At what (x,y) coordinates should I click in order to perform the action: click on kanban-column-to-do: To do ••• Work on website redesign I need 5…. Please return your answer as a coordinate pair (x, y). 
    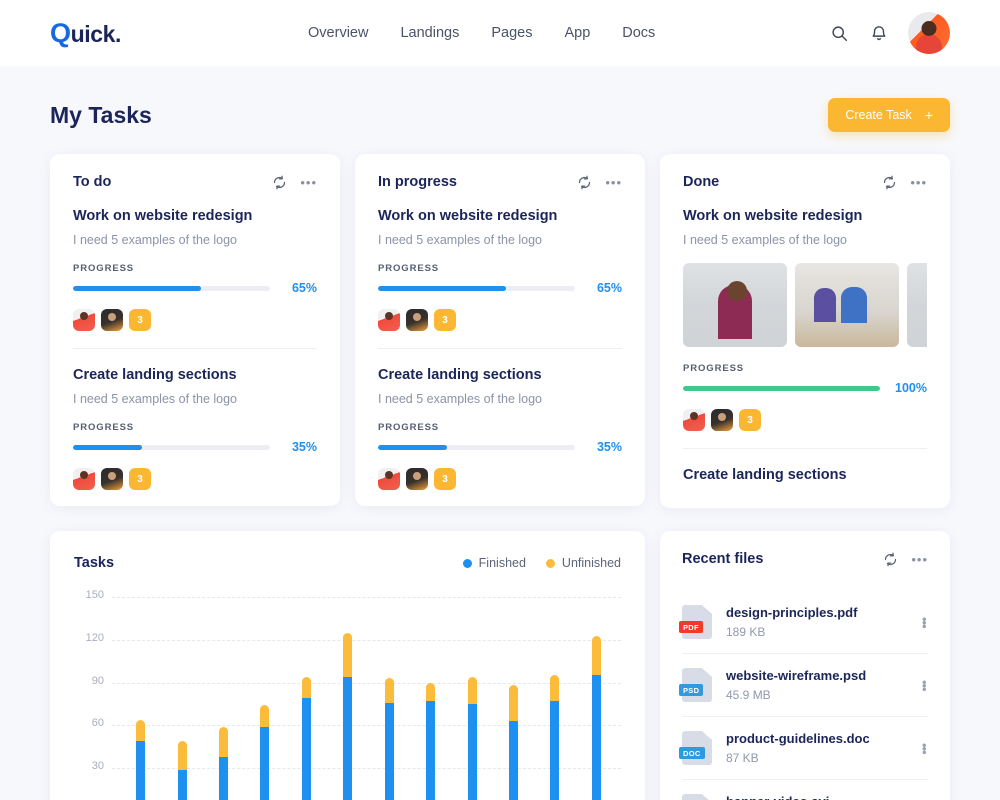
    Looking at the image, I should click on (195, 330).